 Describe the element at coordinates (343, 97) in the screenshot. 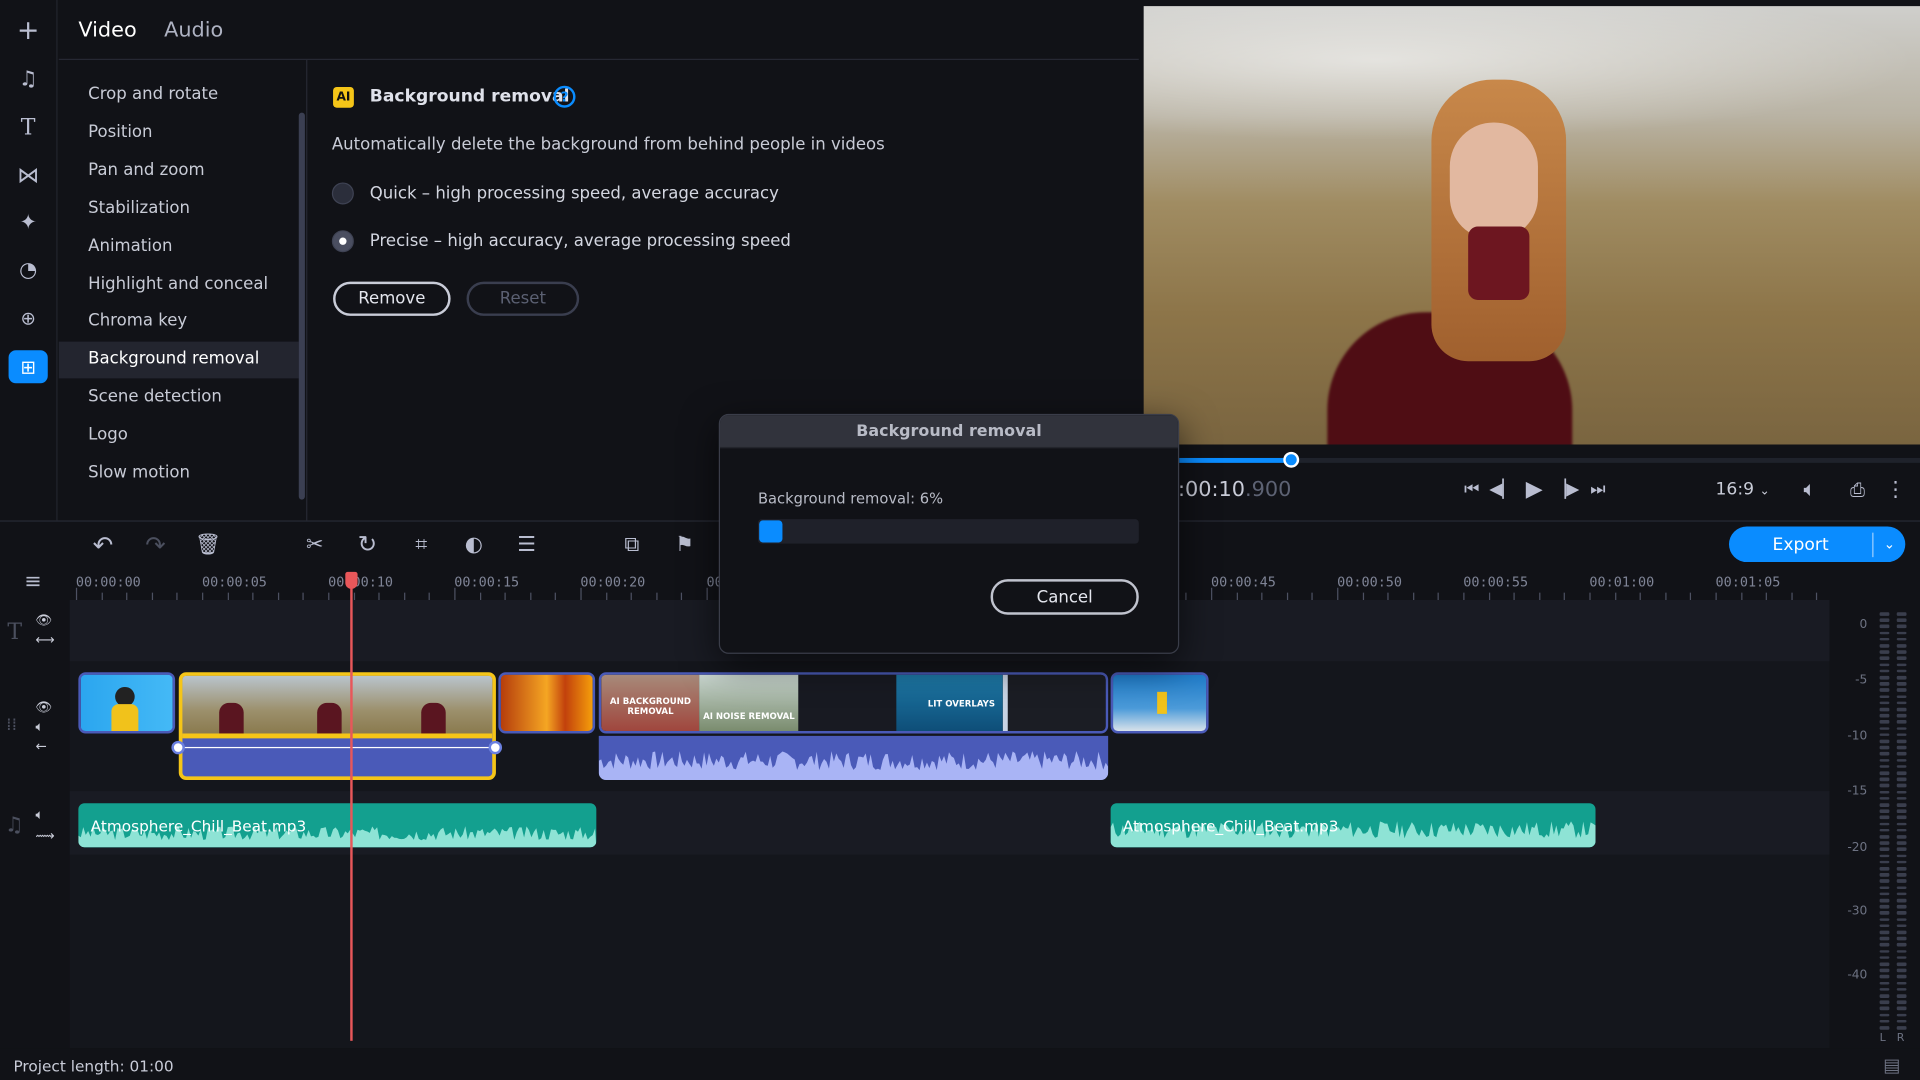

I see `ai-badge: AI` at that location.